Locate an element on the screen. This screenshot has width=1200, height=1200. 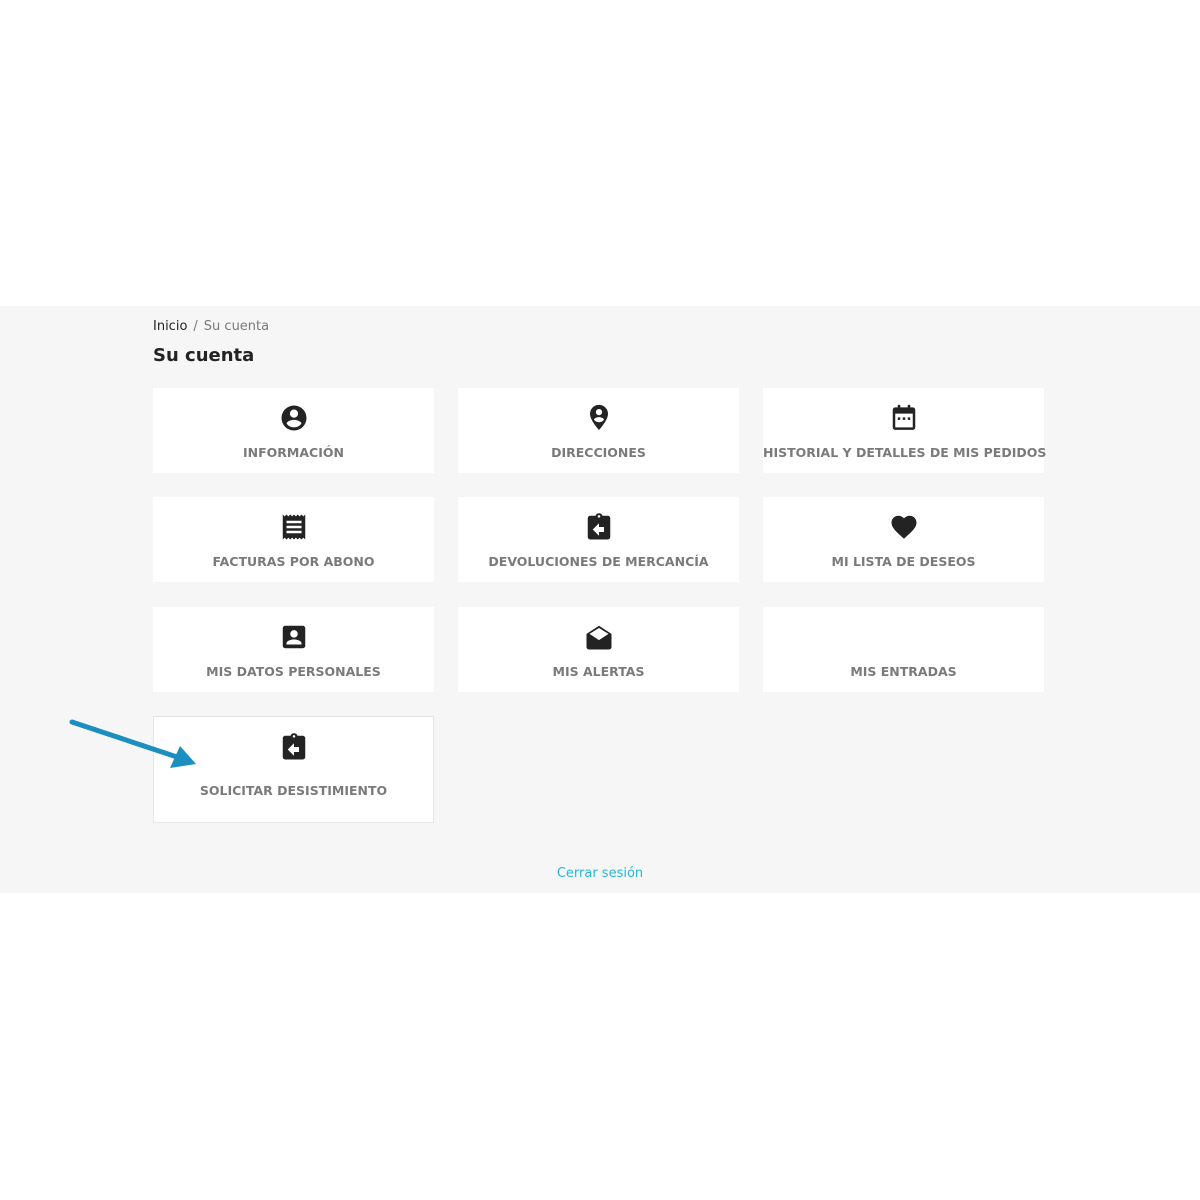
tile-direcciones: DIRECCIONES is located at coordinates (598, 430).